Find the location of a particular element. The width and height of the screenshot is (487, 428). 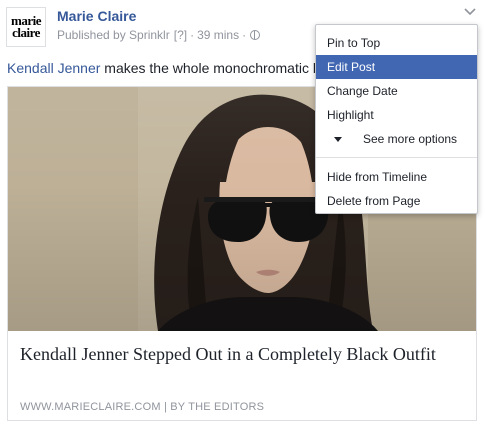

menu-divider is located at coordinates (396, 157).